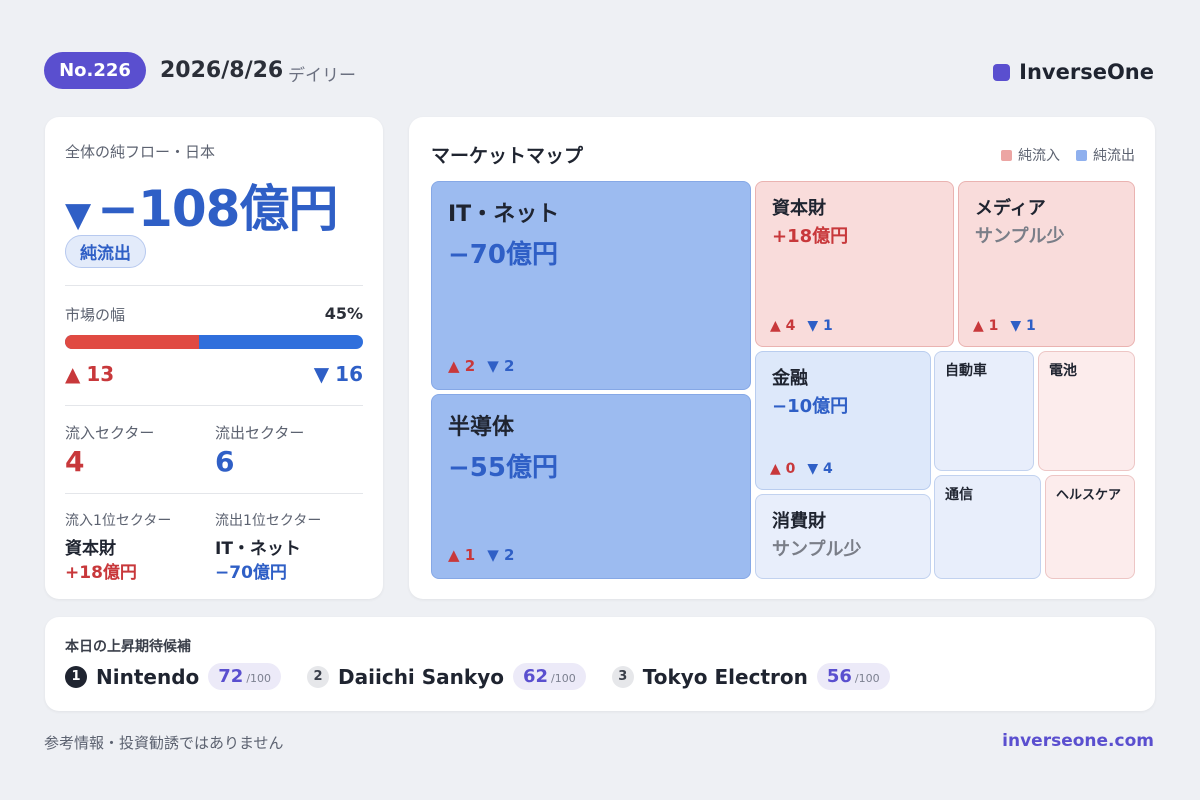 The image size is (1200, 800). I want to click on candidate-item: 3 Tokyo Electron 56 /100, so click(750, 676).